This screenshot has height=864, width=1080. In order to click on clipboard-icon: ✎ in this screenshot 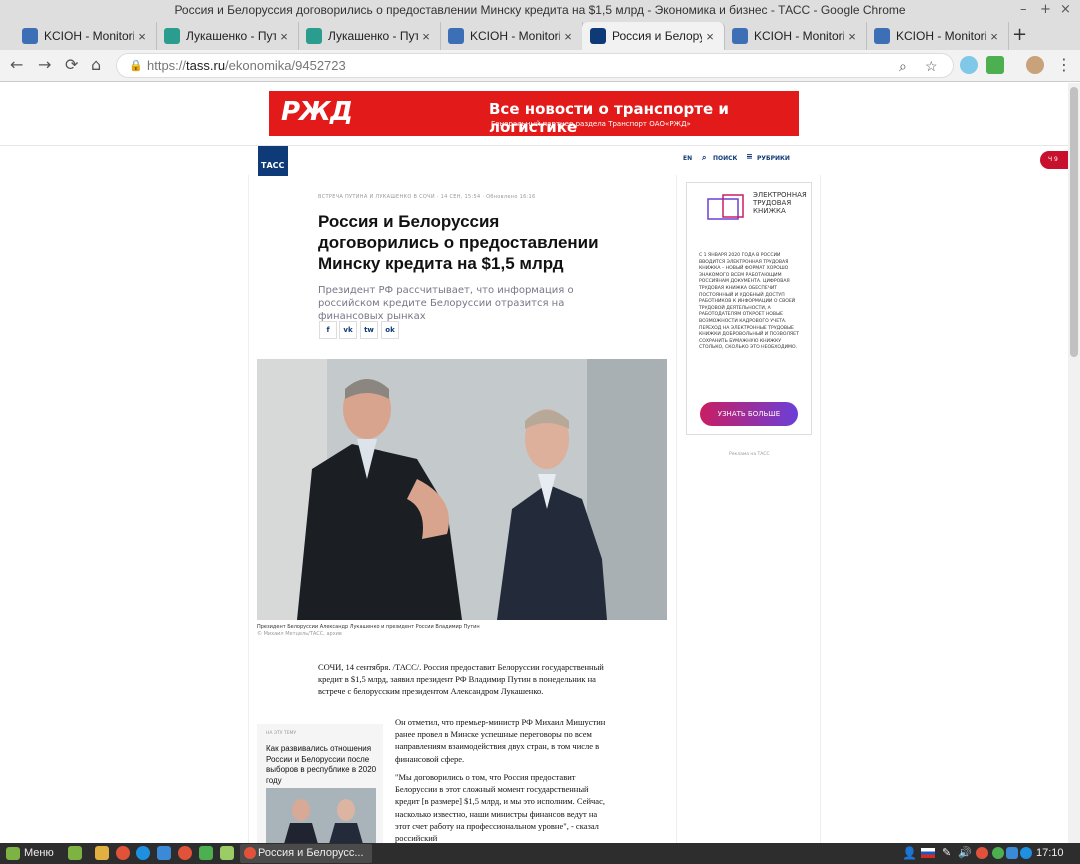, I will do `click(946, 852)`.